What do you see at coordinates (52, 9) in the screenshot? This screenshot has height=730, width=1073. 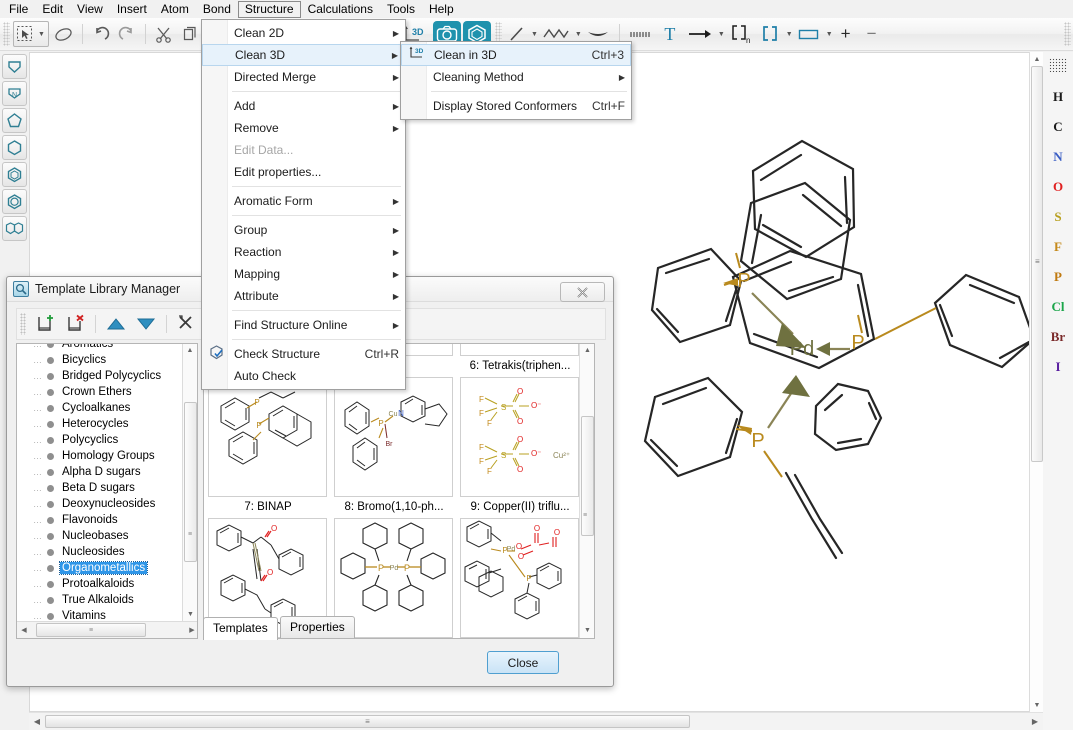 I see `menu-edit: Edit` at bounding box center [52, 9].